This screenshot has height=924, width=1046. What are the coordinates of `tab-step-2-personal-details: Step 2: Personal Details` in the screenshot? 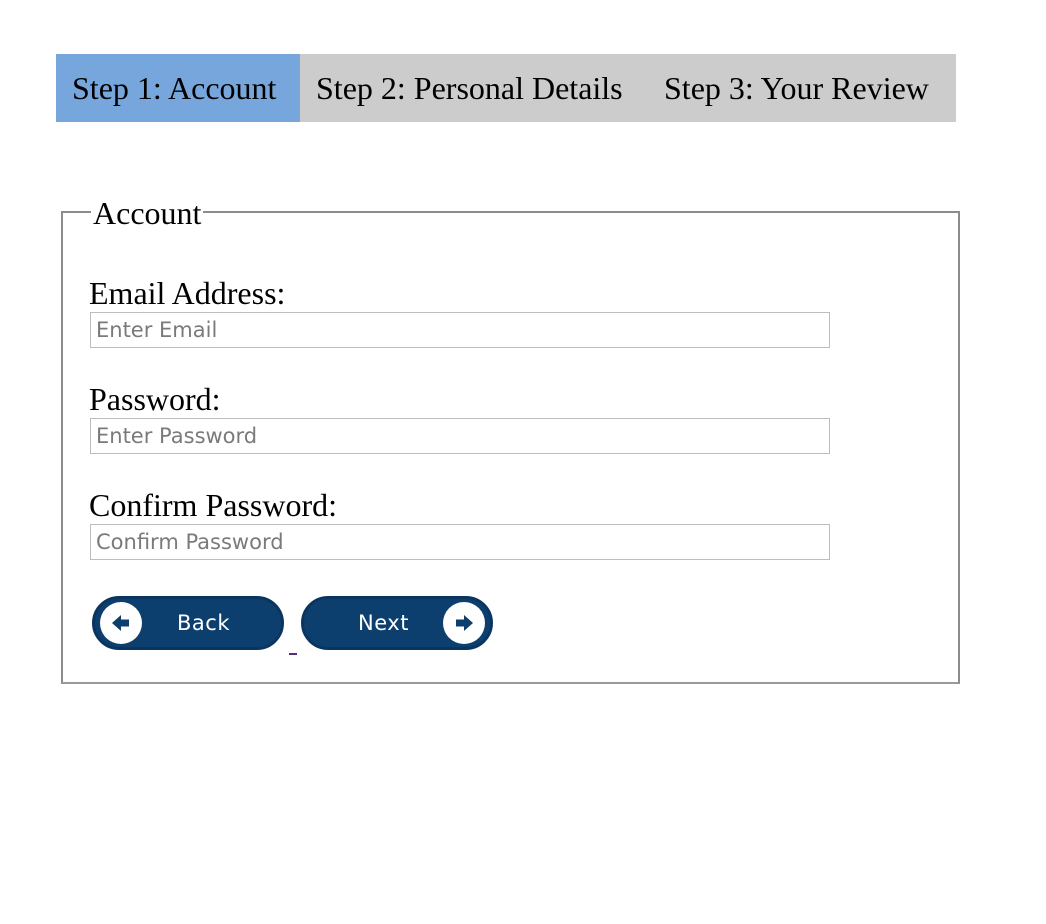 It's located at (474, 88).